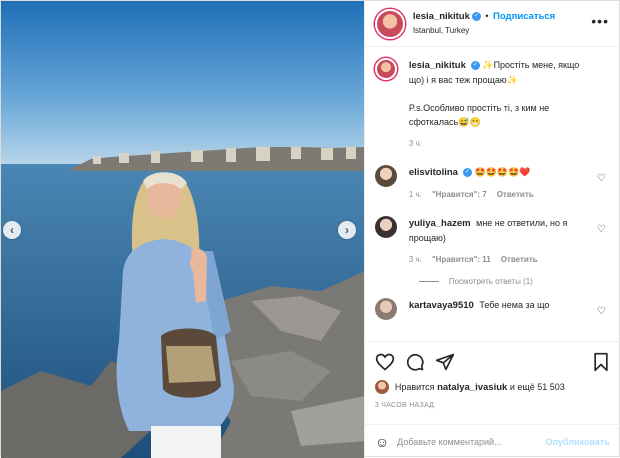 The height and width of the screenshot is (458, 620). What do you see at coordinates (385, 362) in the screenshot?
I see `like-heart-icon` at bounding box center [385, 362].